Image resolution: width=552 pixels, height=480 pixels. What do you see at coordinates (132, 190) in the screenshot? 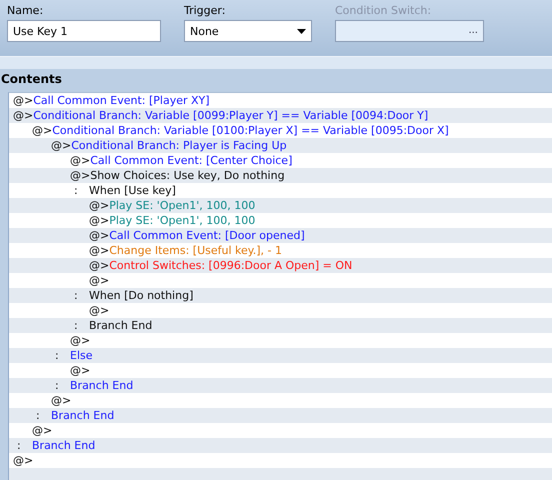
I see `branch-text: When [Use key]` at bounding box center [132, 190].